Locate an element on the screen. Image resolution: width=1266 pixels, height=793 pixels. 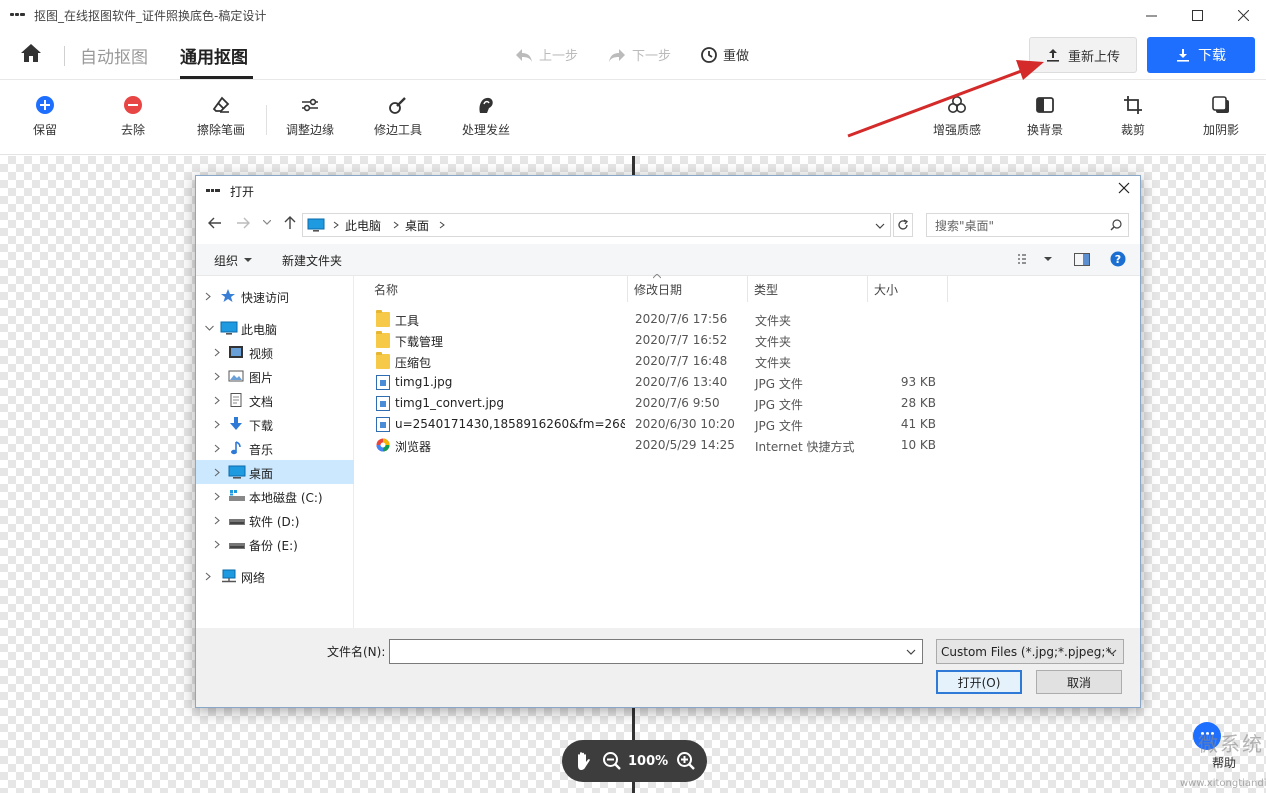
nav-item: 快速访问 is located at coordinates (275, 296).